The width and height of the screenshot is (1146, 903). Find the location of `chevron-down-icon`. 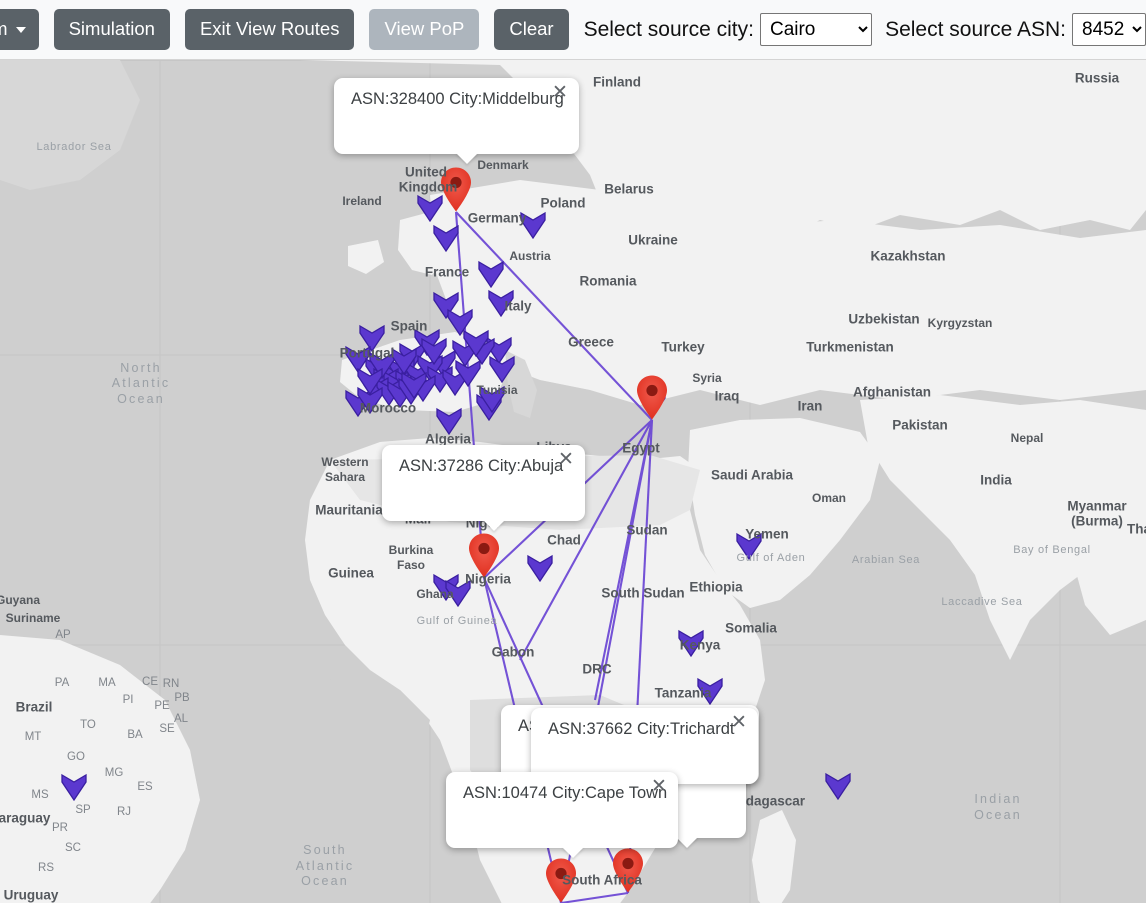

chevron-down-icon is located at coordinates (20, 30).